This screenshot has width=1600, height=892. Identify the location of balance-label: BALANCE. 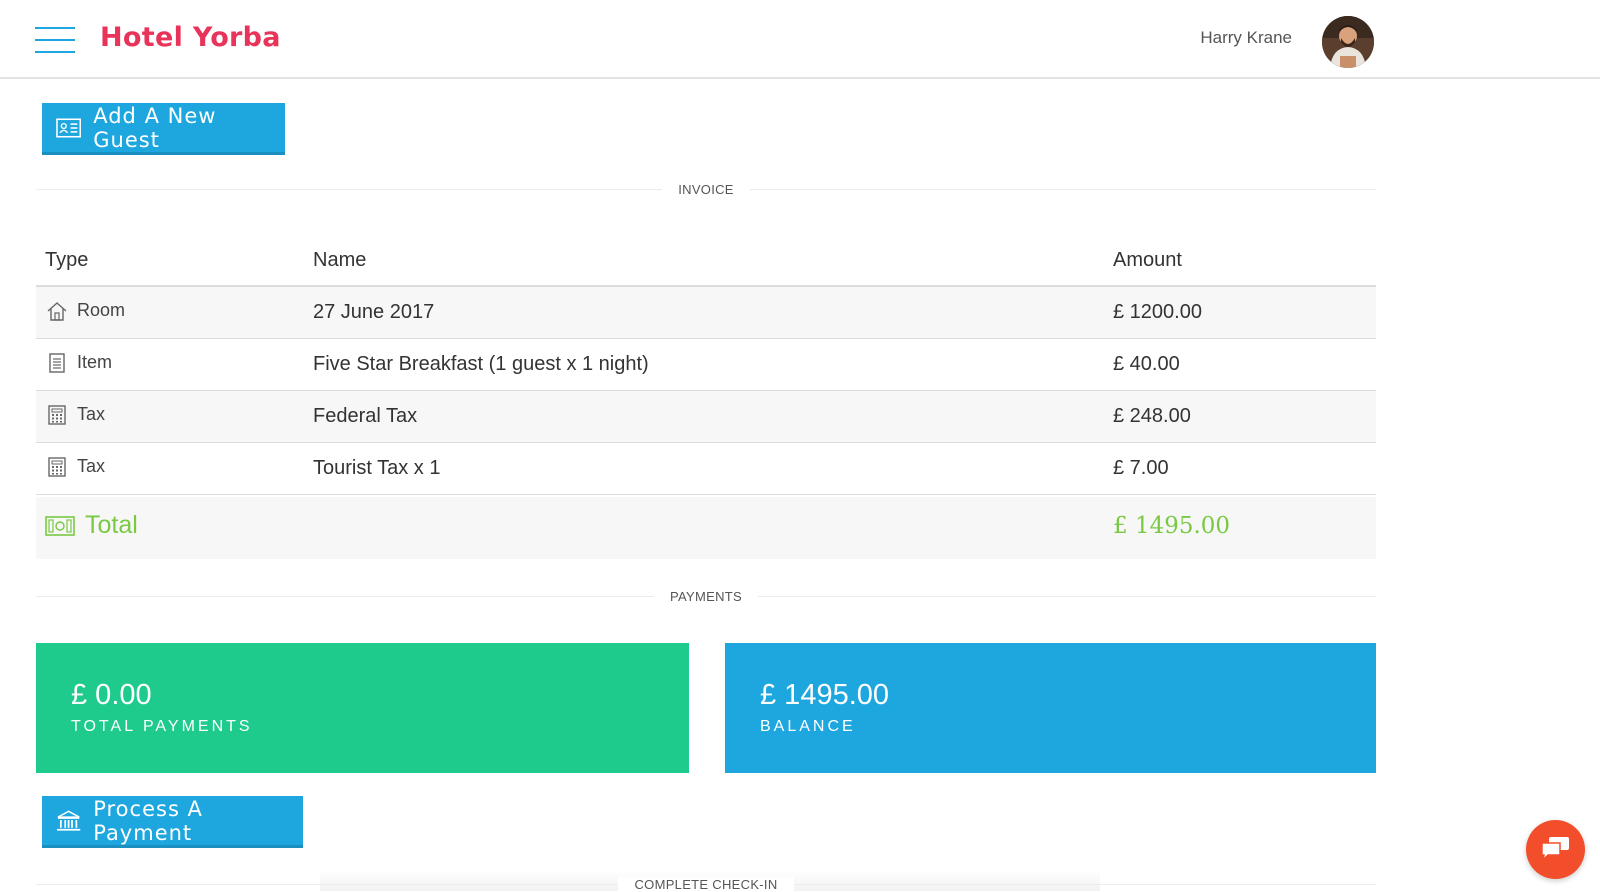
(808, 726).